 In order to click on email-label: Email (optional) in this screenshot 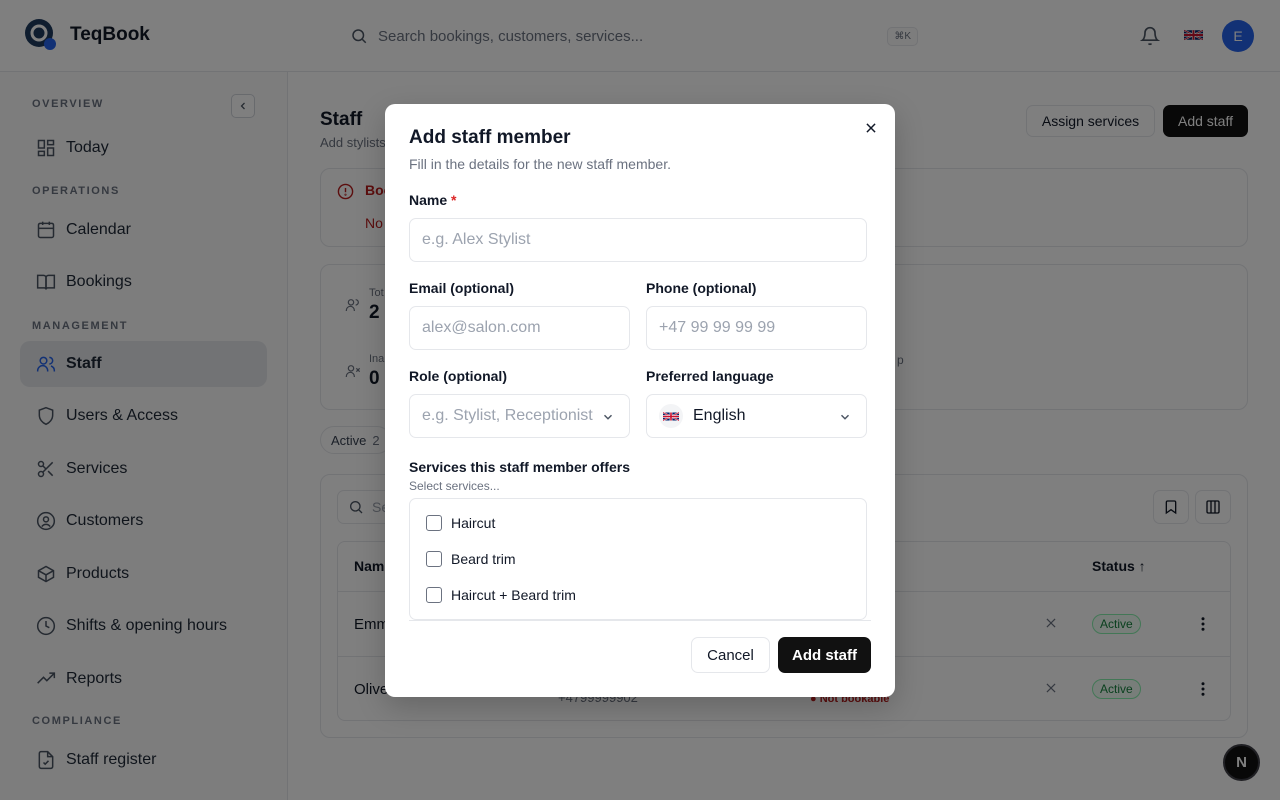, I will do `click(461, 288)`.